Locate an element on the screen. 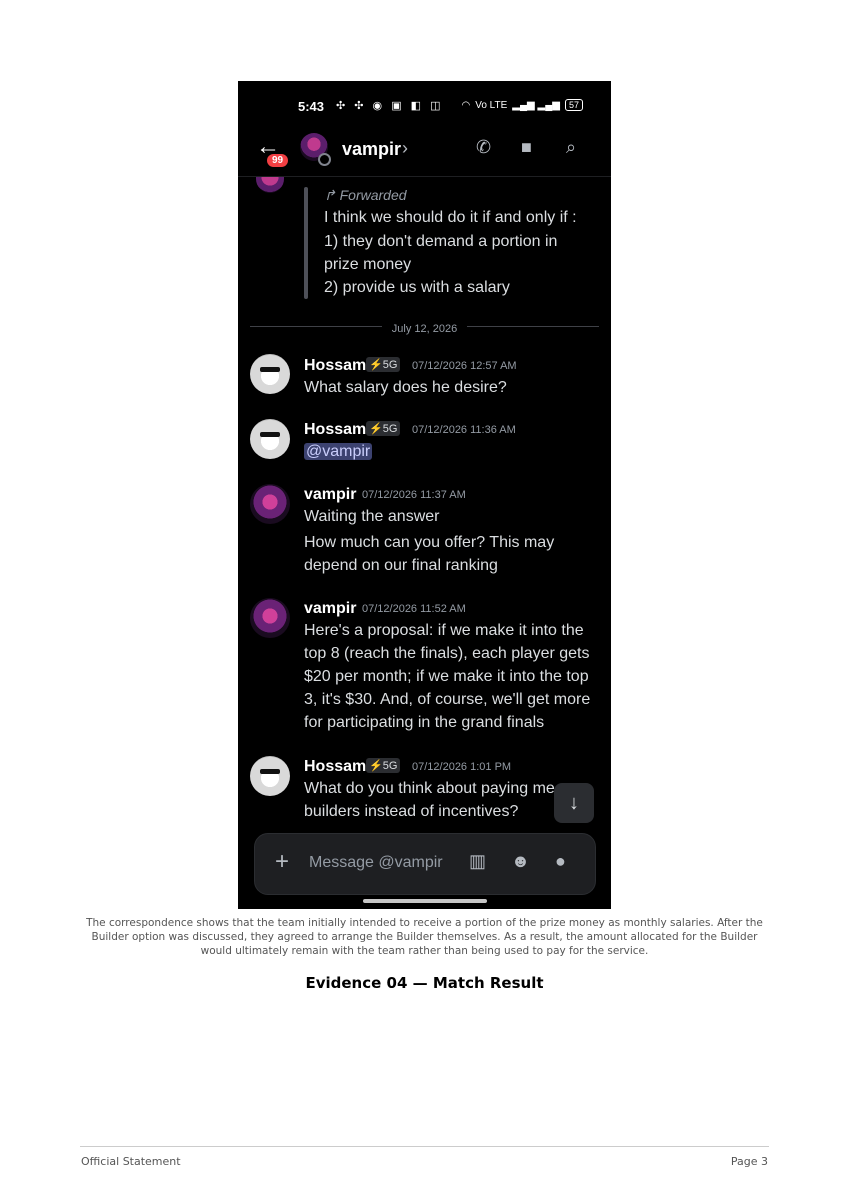 This screenshot has width=849, height=1200. page-number: Page 3 is located at coordinates (749, 1161).